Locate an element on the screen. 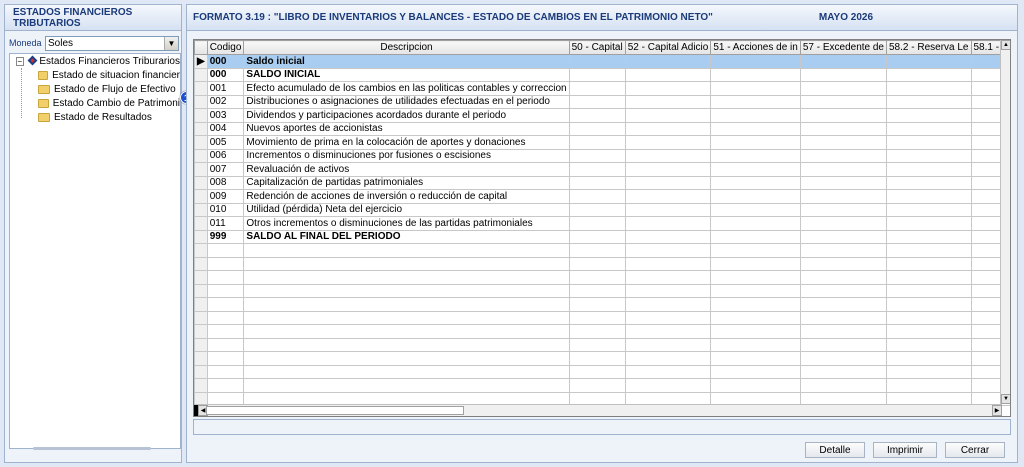 The image size is (1024, 467). row-description: Utilidad (pérdida) Neta del ejercicio is located at coordinates (406, 209).